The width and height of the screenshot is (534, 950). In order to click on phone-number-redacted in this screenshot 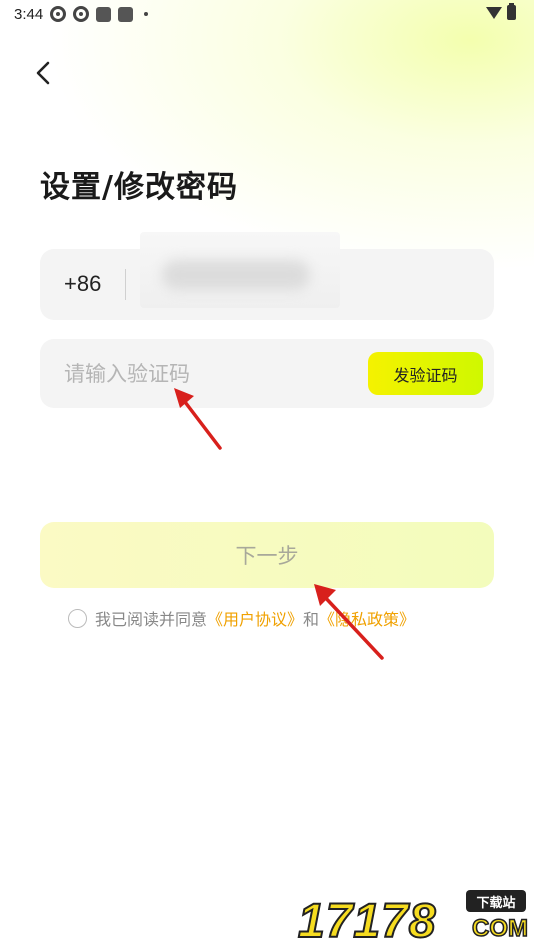, I will do `click(240, 270)`.